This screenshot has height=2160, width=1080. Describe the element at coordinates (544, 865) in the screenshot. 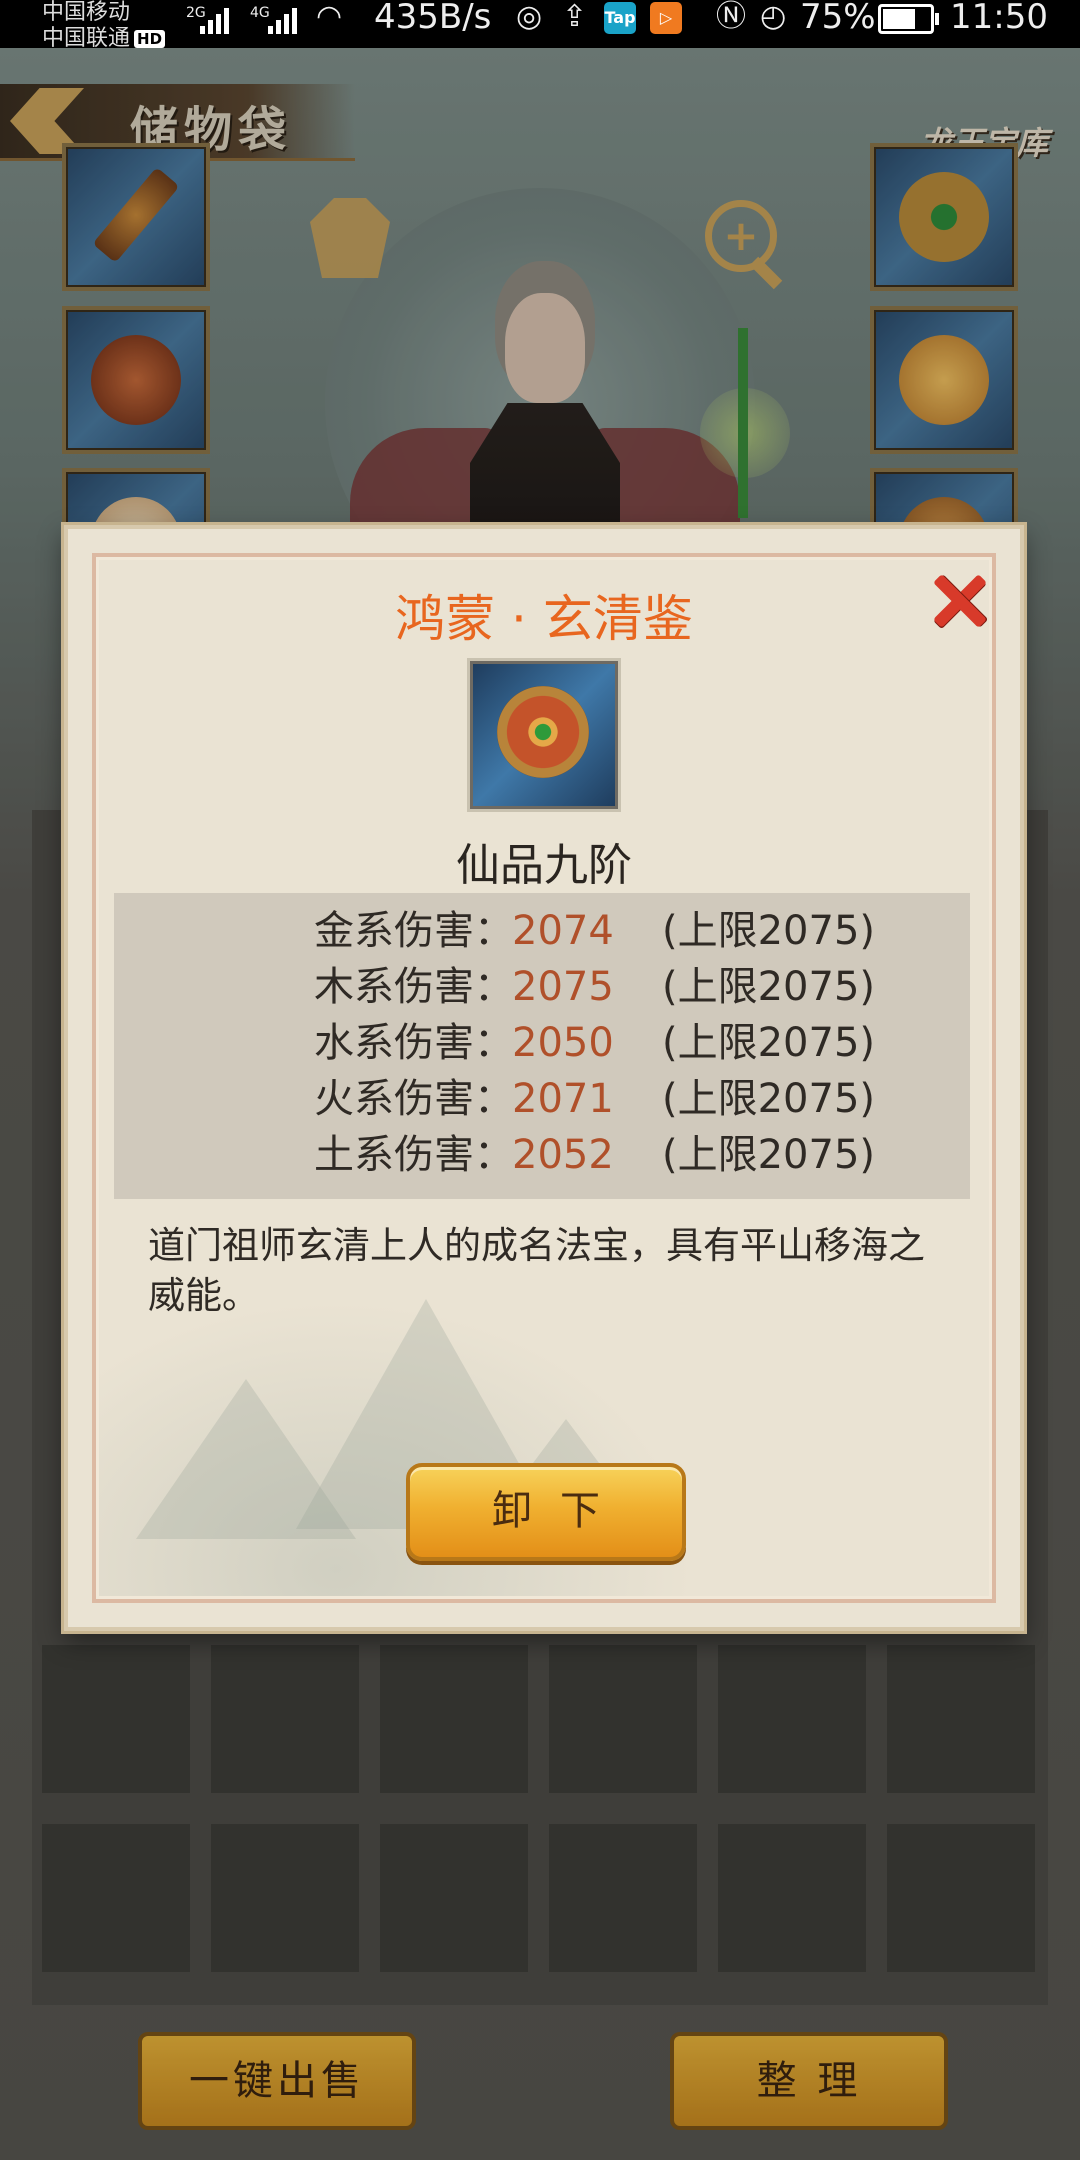

I see `item-grade: 仙品九阶` at that location.